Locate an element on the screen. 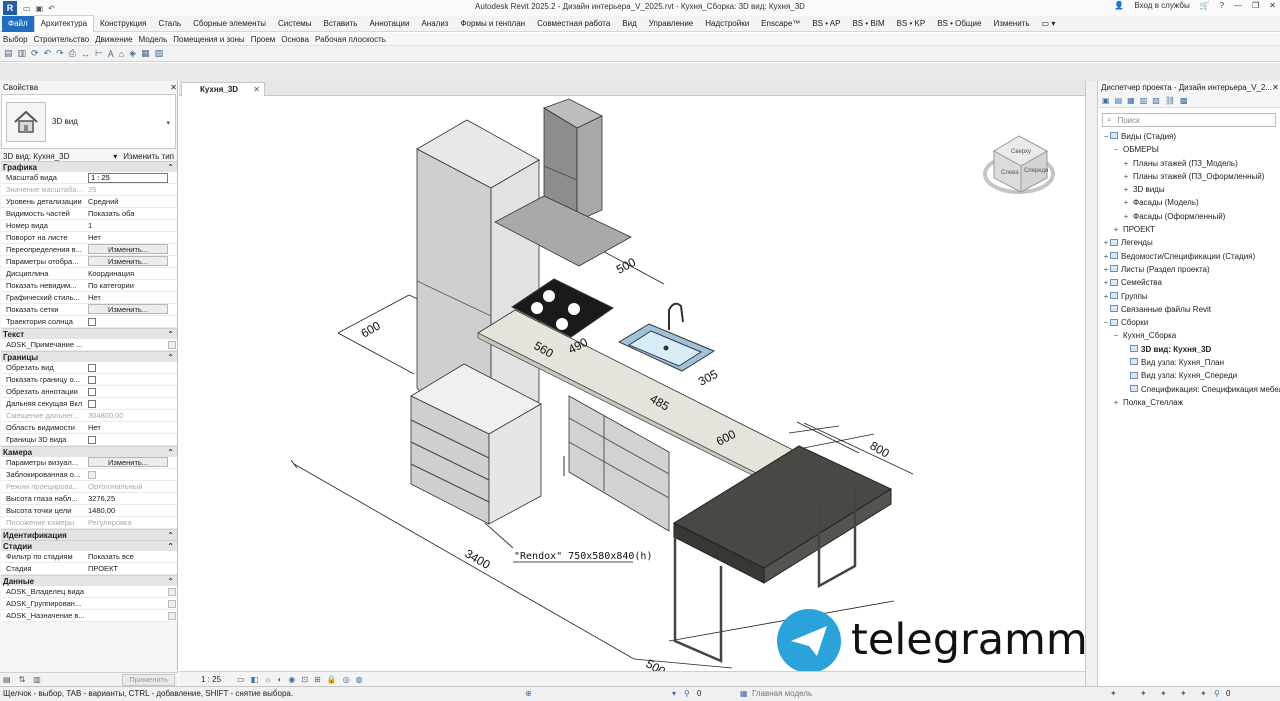 Image resolution: width=1280 pixels, height=701 pixels. section-header: Данные ⌃ is located at coordinates (89, 580).